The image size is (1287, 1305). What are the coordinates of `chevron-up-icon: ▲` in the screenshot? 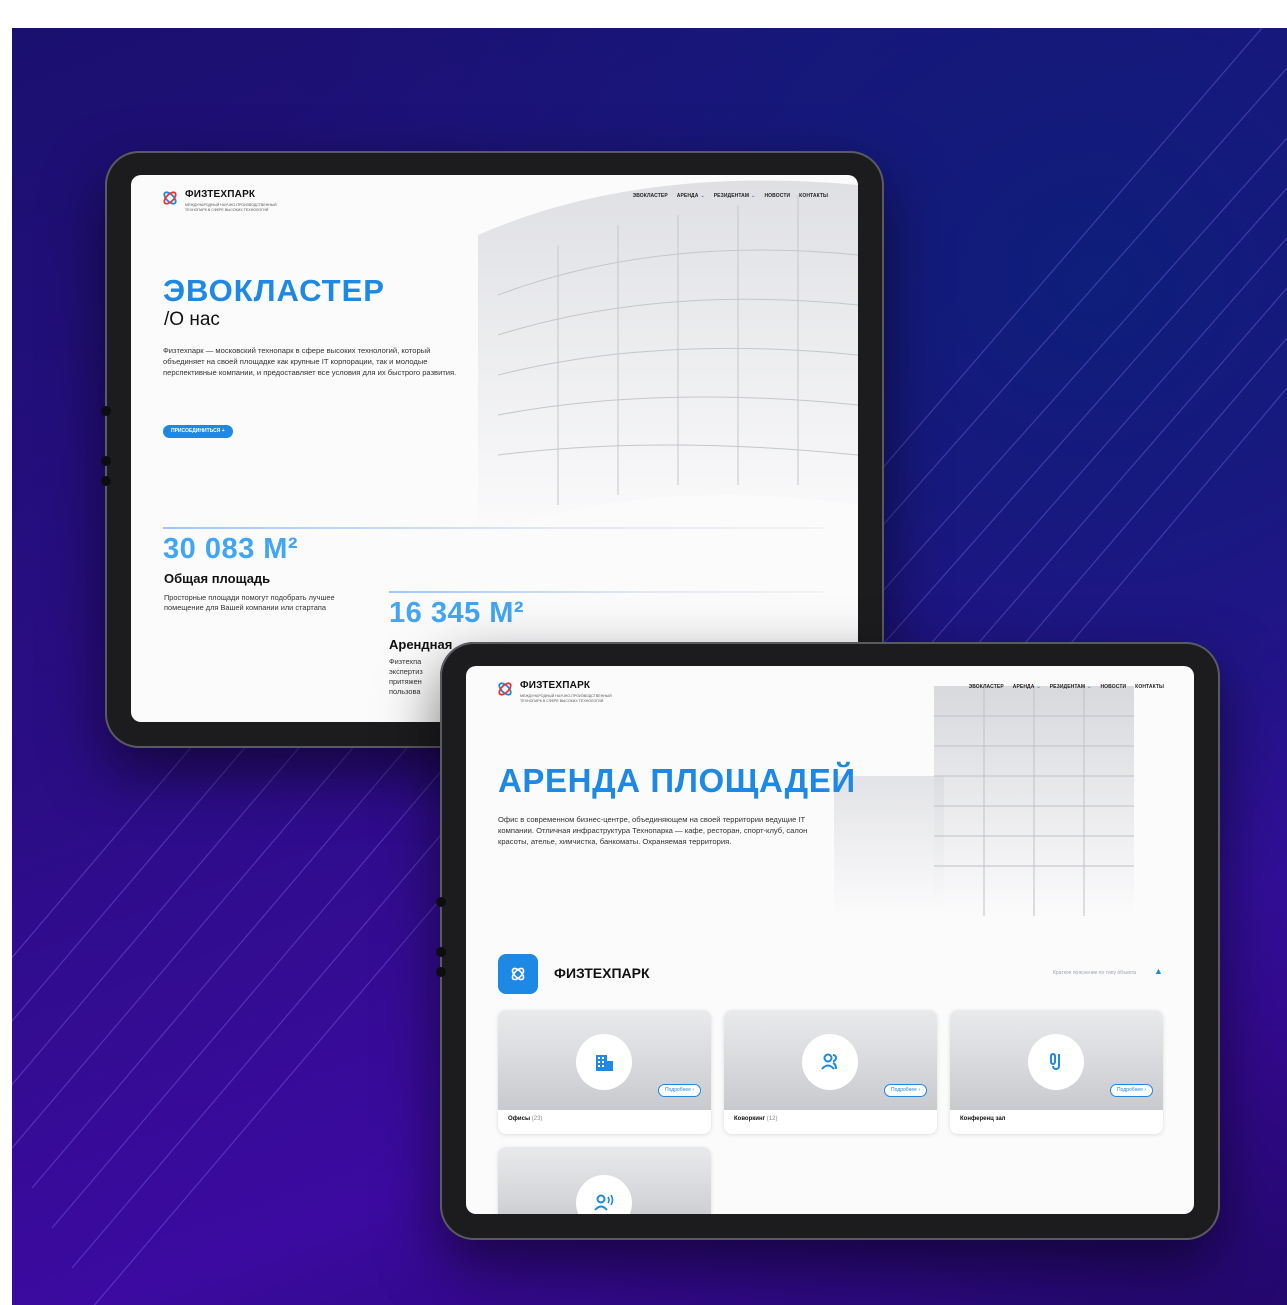 It's located at (1159, 971).